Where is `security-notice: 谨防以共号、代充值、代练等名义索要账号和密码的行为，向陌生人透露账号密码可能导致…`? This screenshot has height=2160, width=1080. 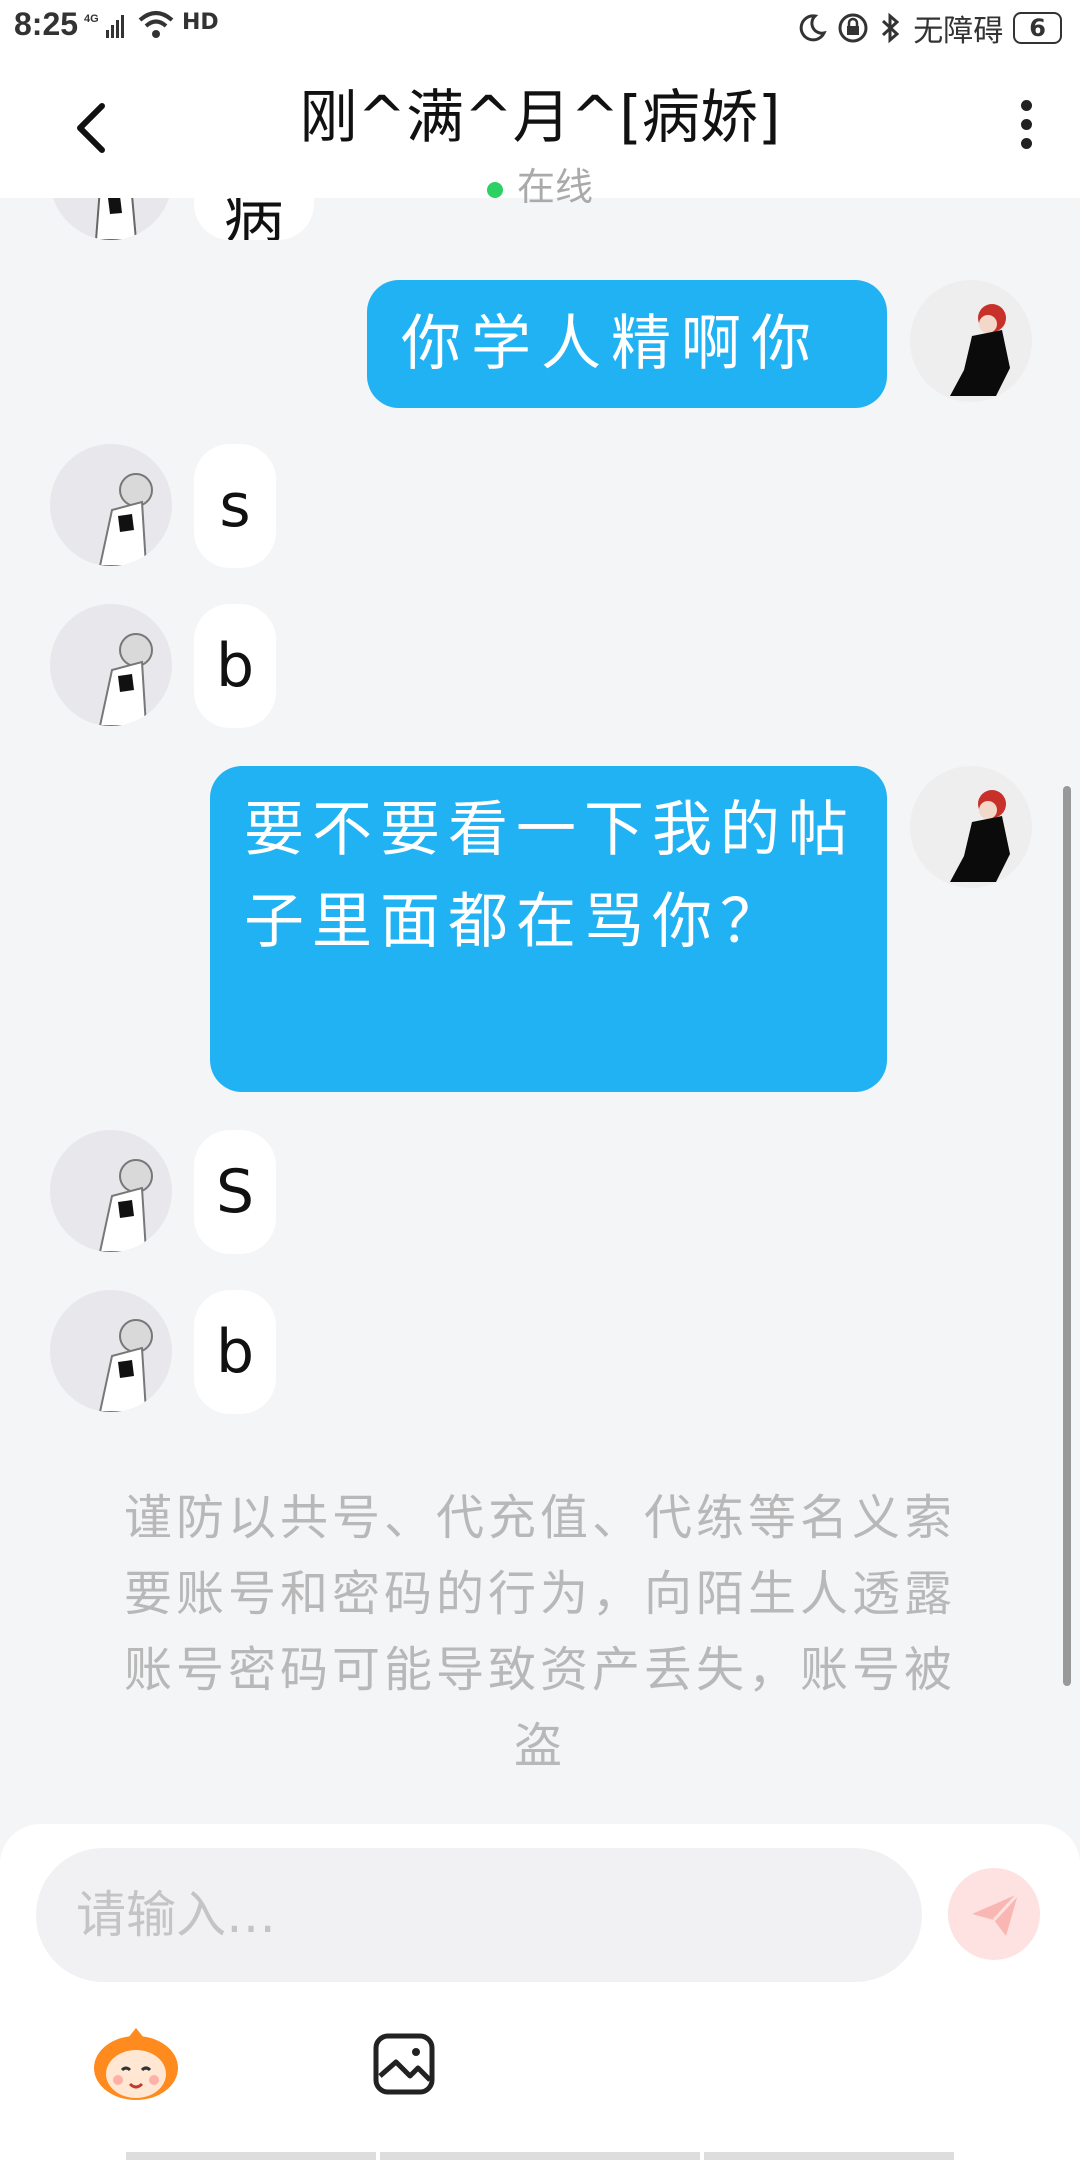 security-notice: 谨防以共号、代充值、代练等名义索要账号和密码的行为，向陌生人透露账号密码可能导致… is located at coordinates (539, 1632).